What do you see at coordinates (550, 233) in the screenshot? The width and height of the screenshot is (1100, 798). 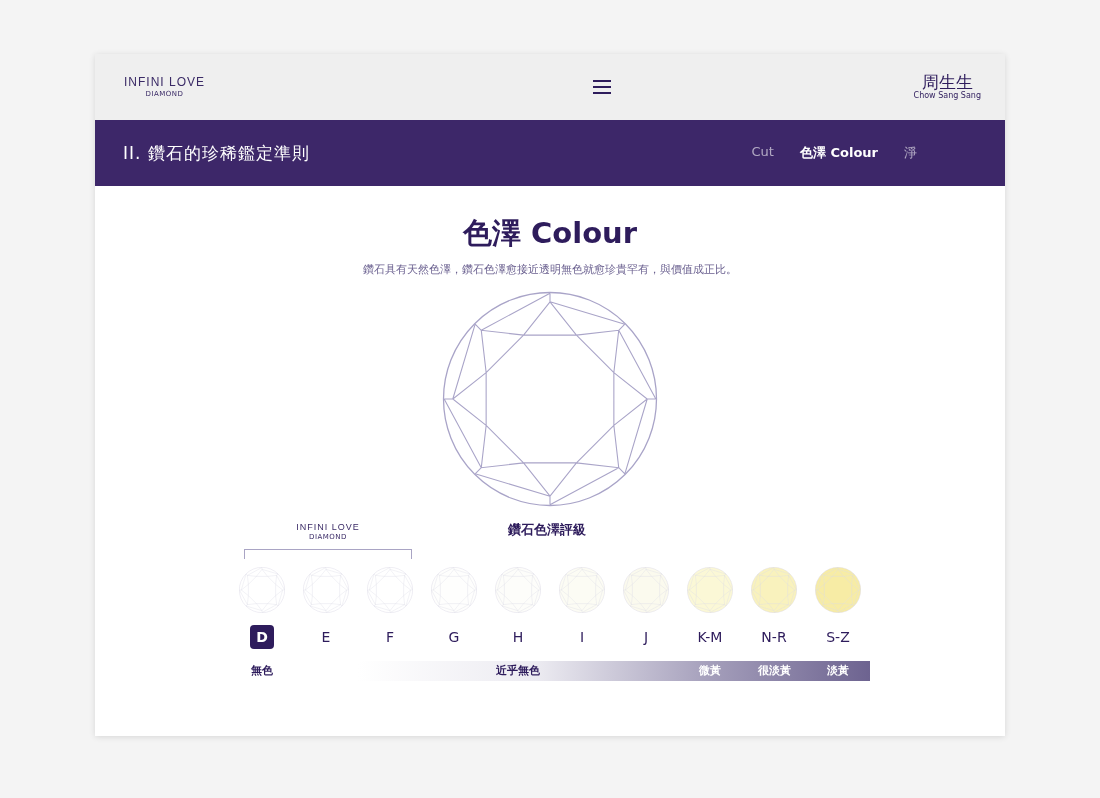 I see `page-heading: 色澤 Colour` at bounding box center [550, 233].